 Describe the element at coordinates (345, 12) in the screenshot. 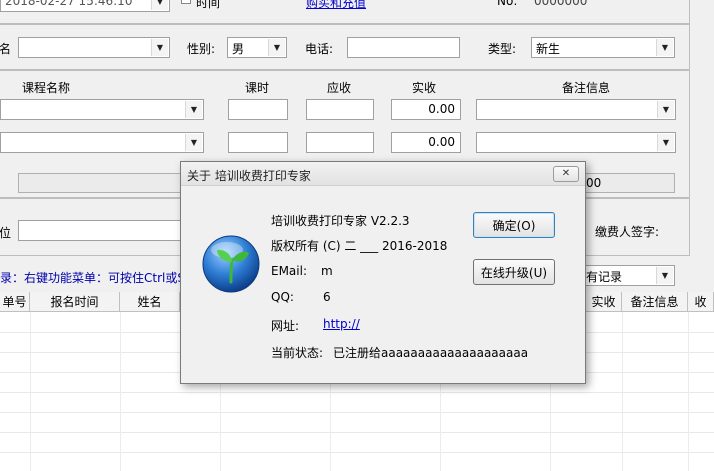

I see `header-group` at that location.